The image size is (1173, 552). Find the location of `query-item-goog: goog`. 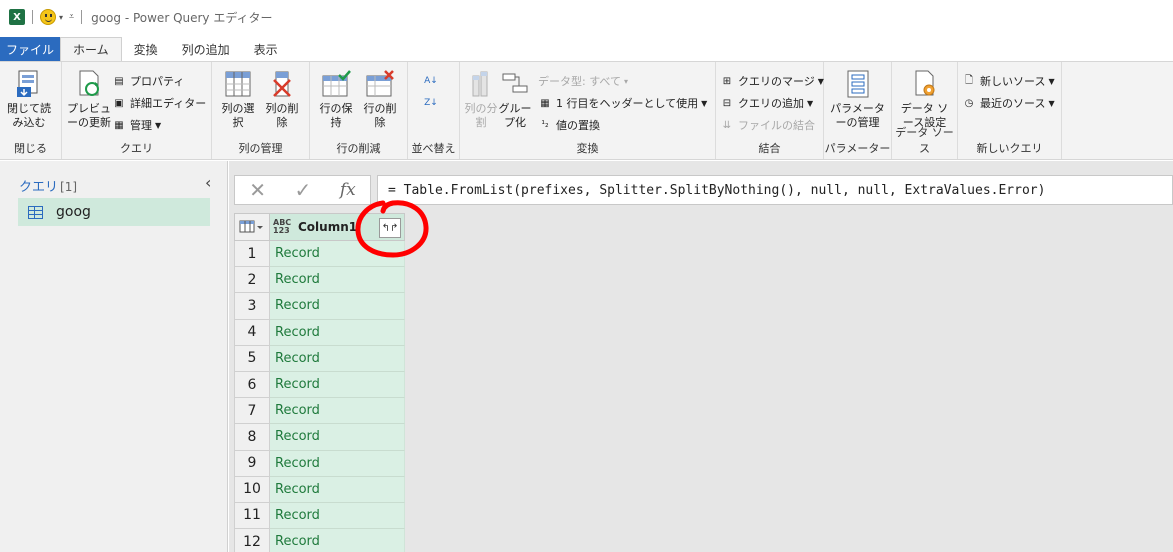

query-item-goog: goog is located at coordinates (114, 212).